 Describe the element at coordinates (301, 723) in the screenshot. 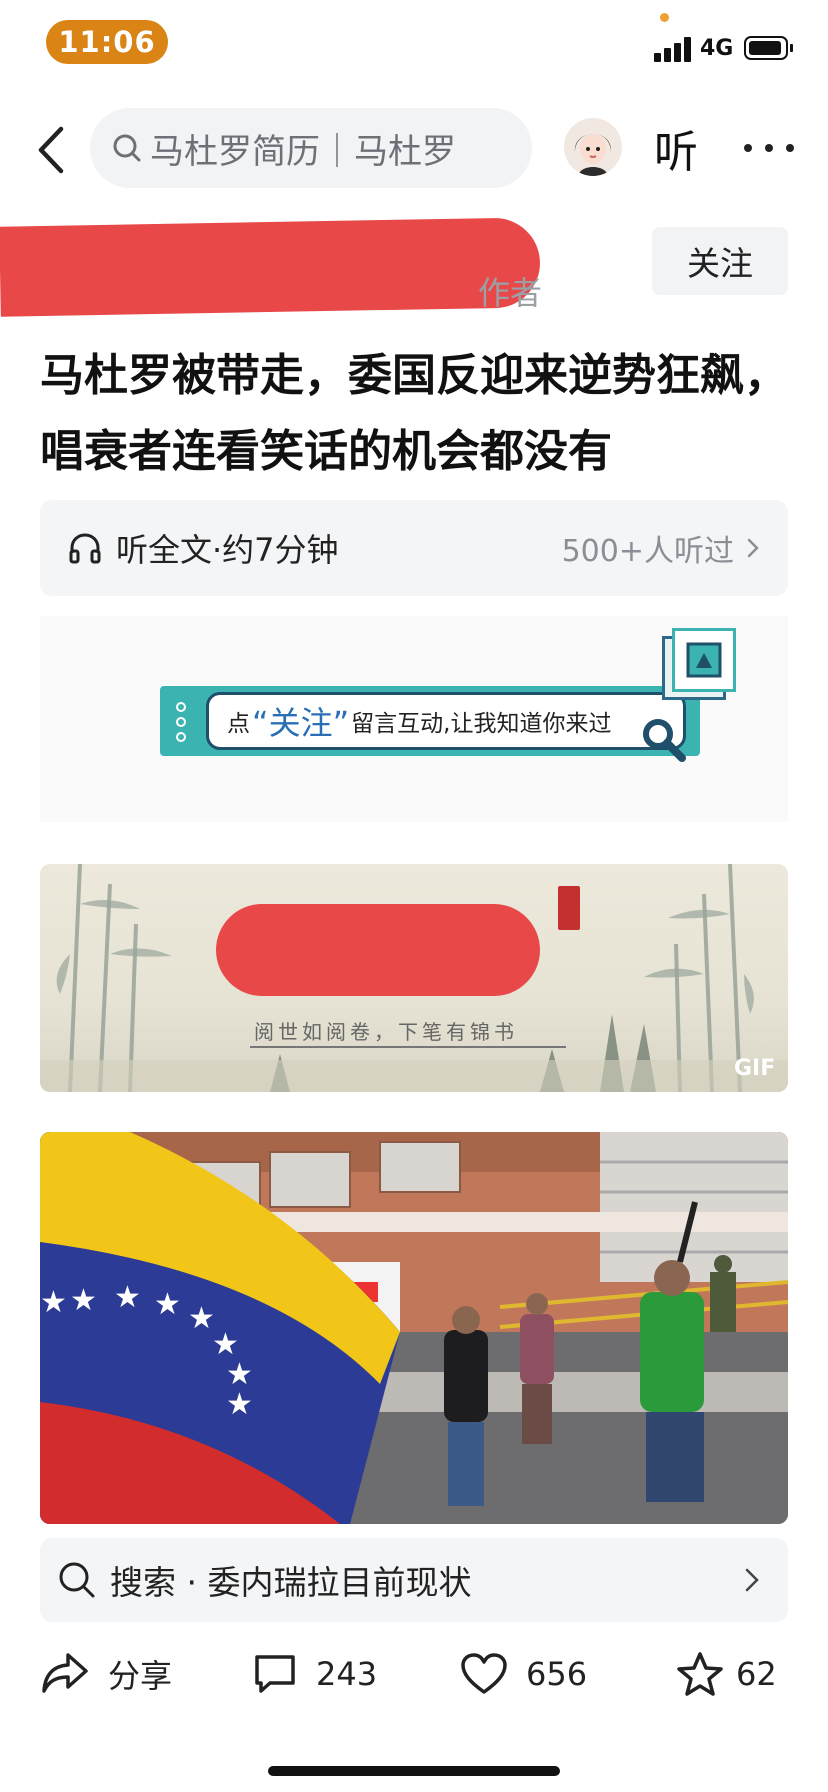

I see `banner-follow-word: “关注”` at that location.